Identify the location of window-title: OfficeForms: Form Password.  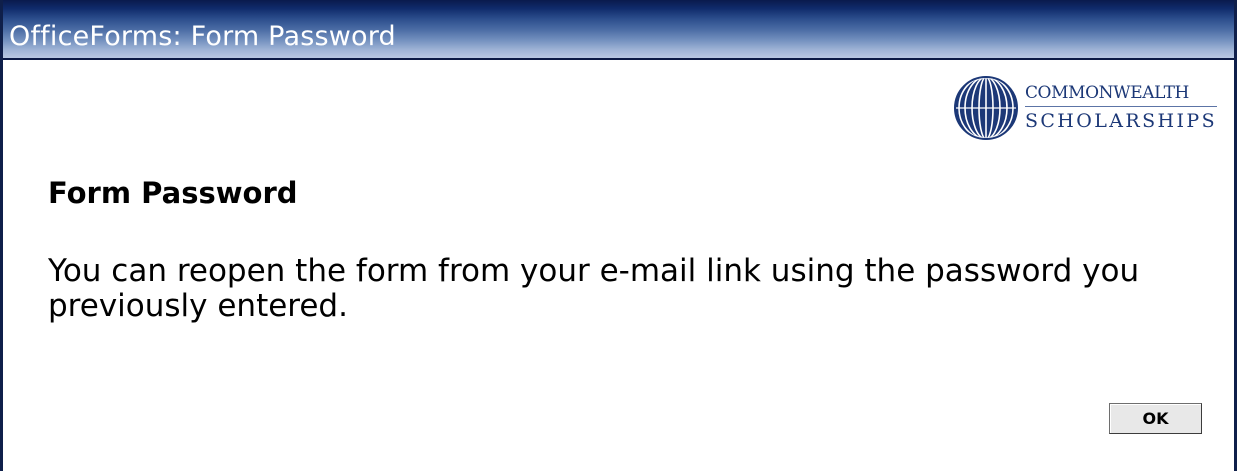
(202, 36).